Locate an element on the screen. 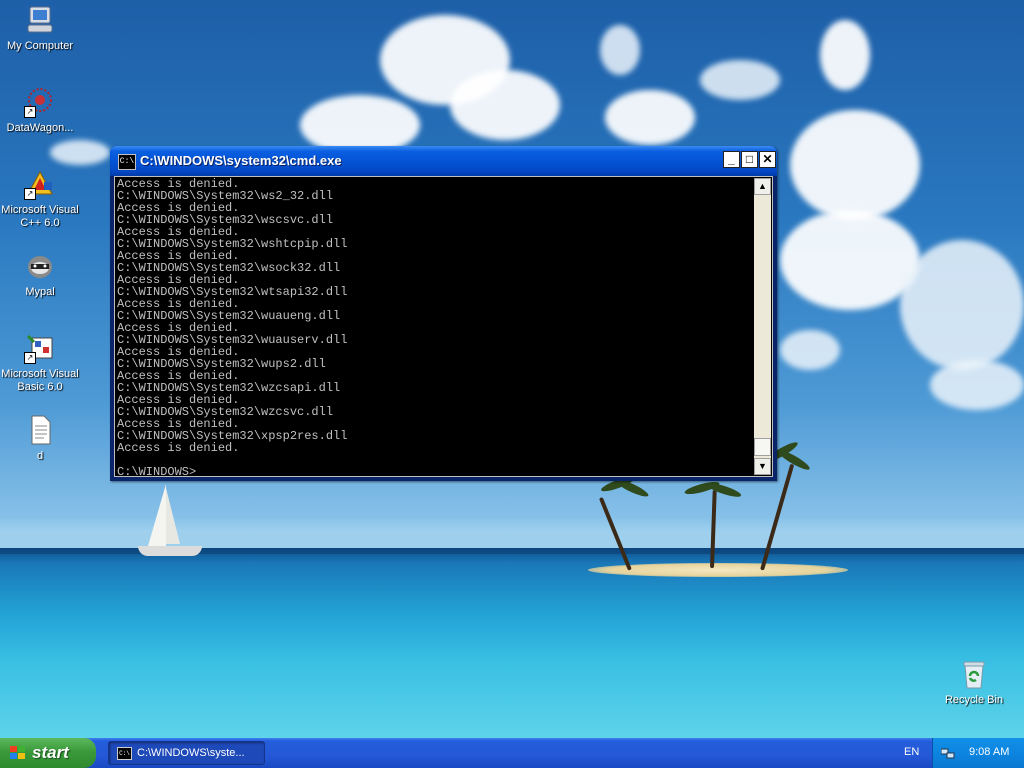 The height and width of the screenshot is (768, 1024). recycle-bin-icon is located at coordinates (974, 674).